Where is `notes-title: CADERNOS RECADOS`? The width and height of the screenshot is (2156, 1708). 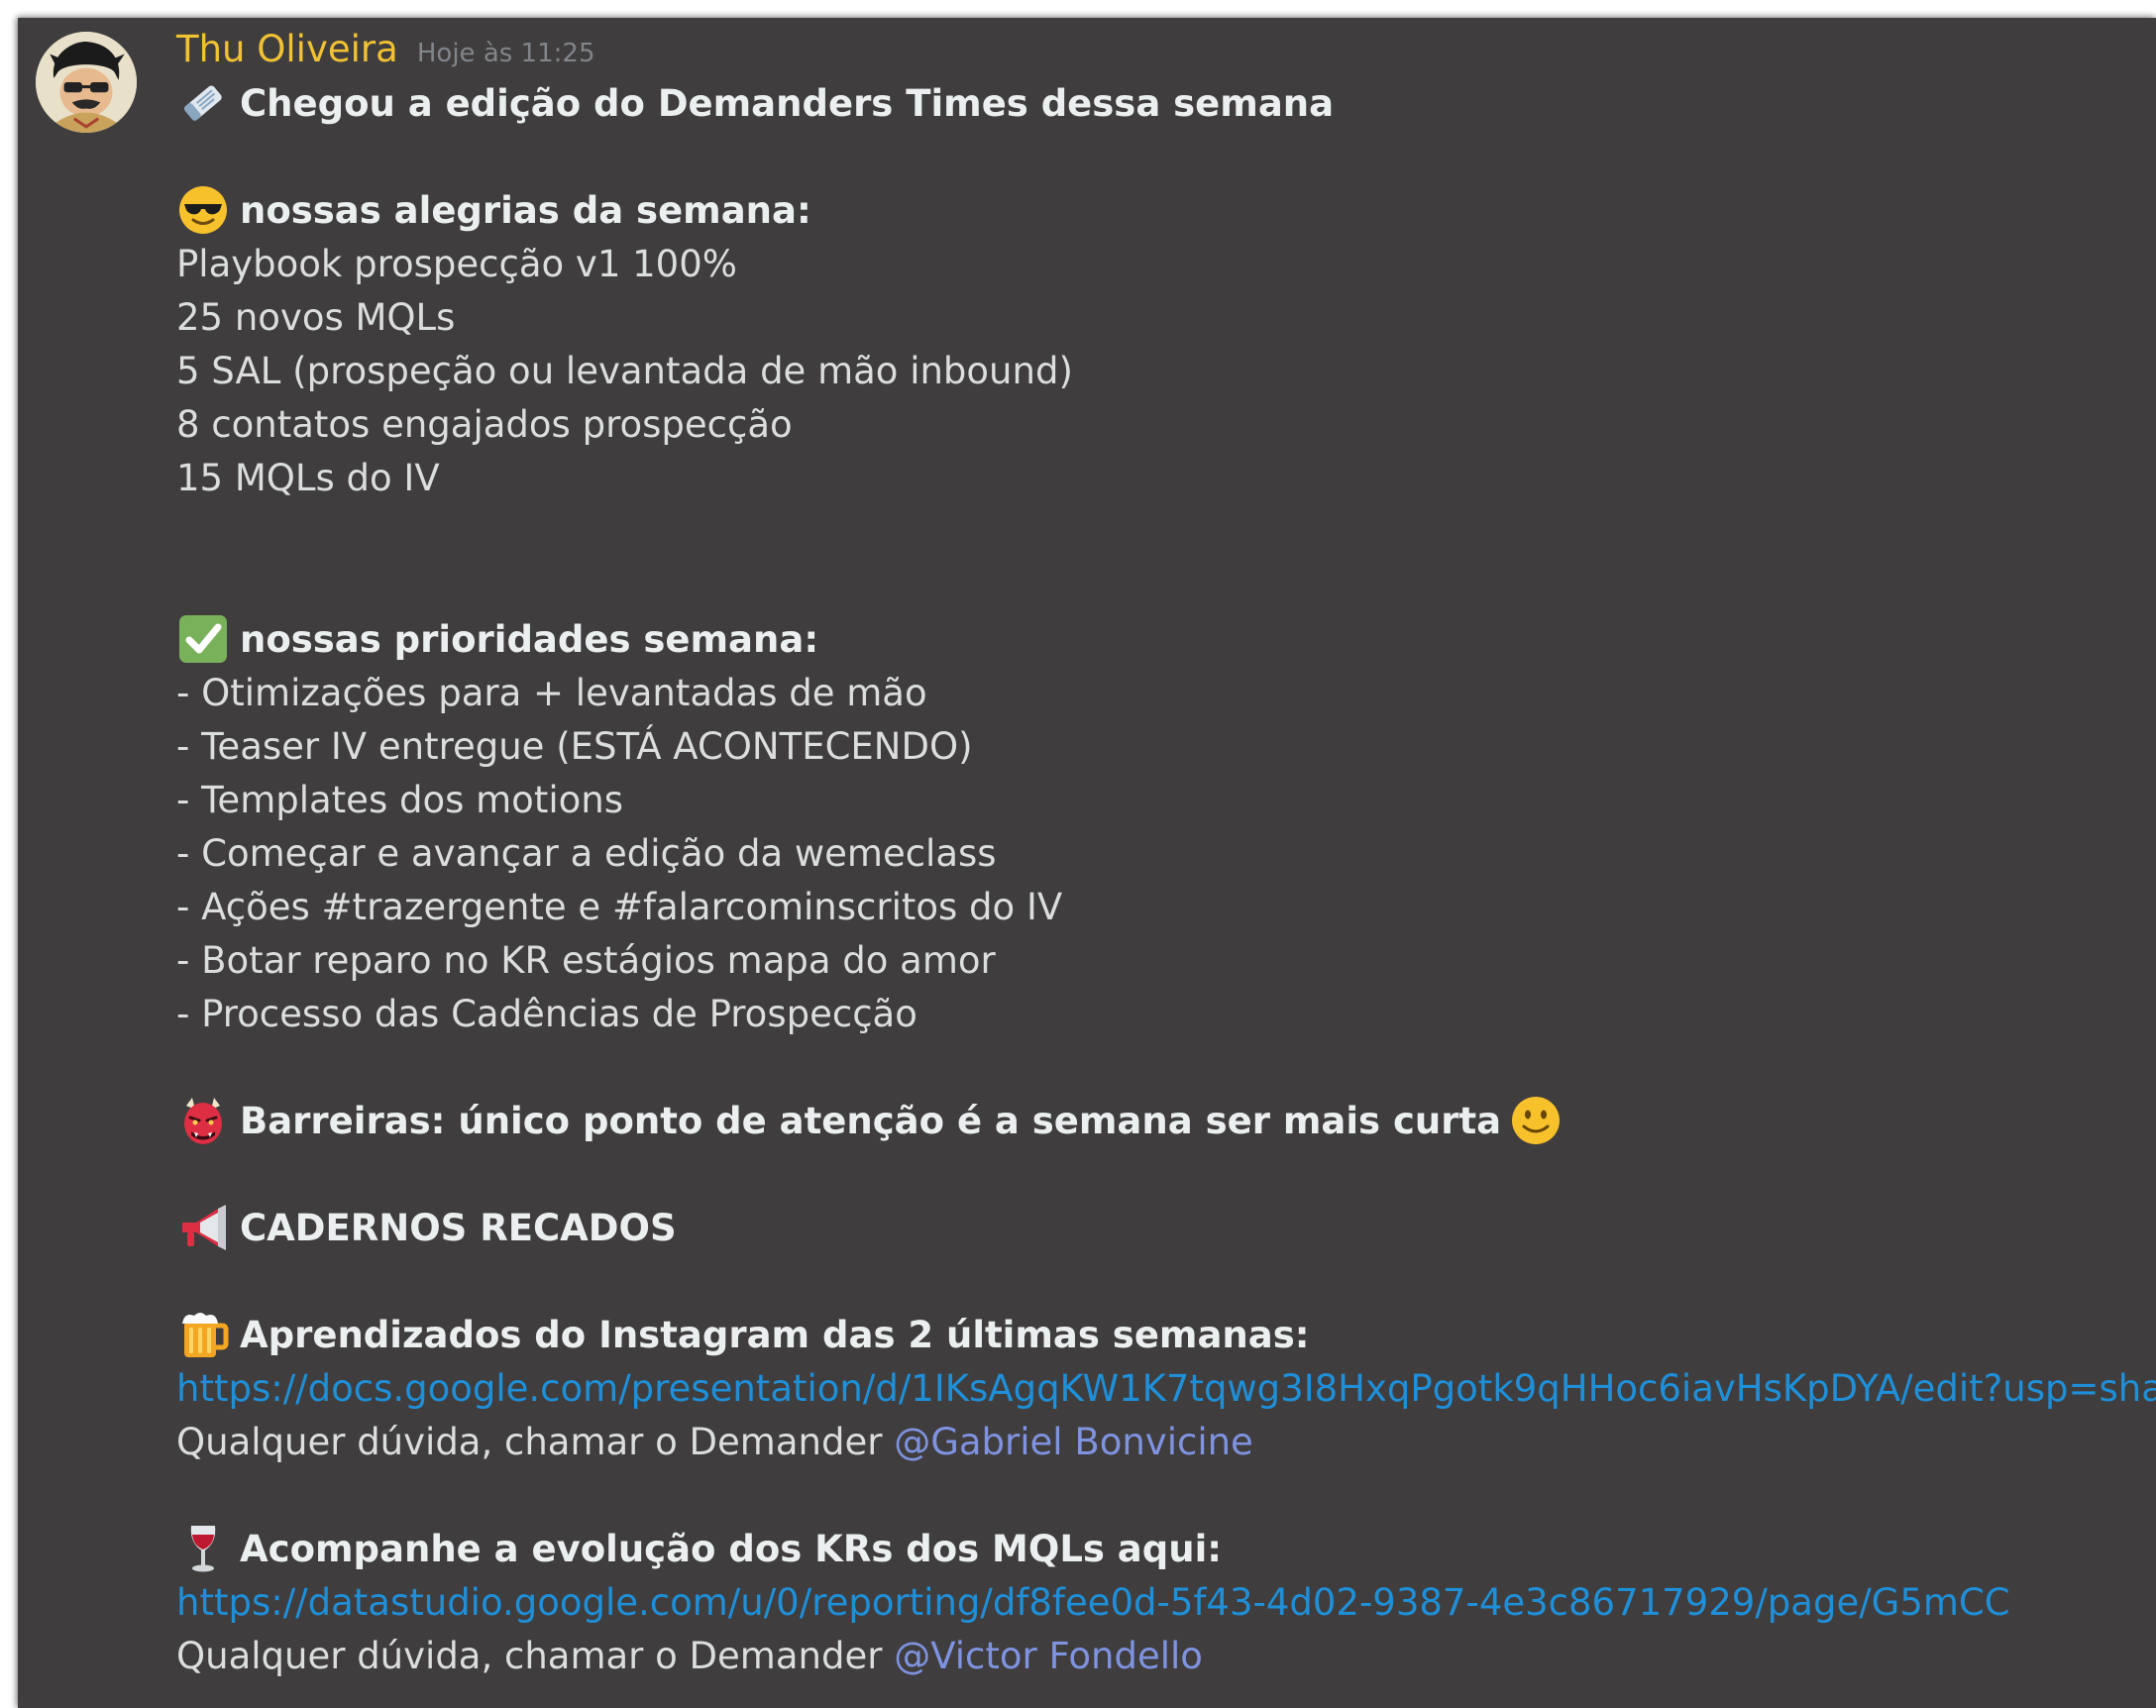
notes-title: CADERNOS RECADOS is located at coordinates (459, 1228).